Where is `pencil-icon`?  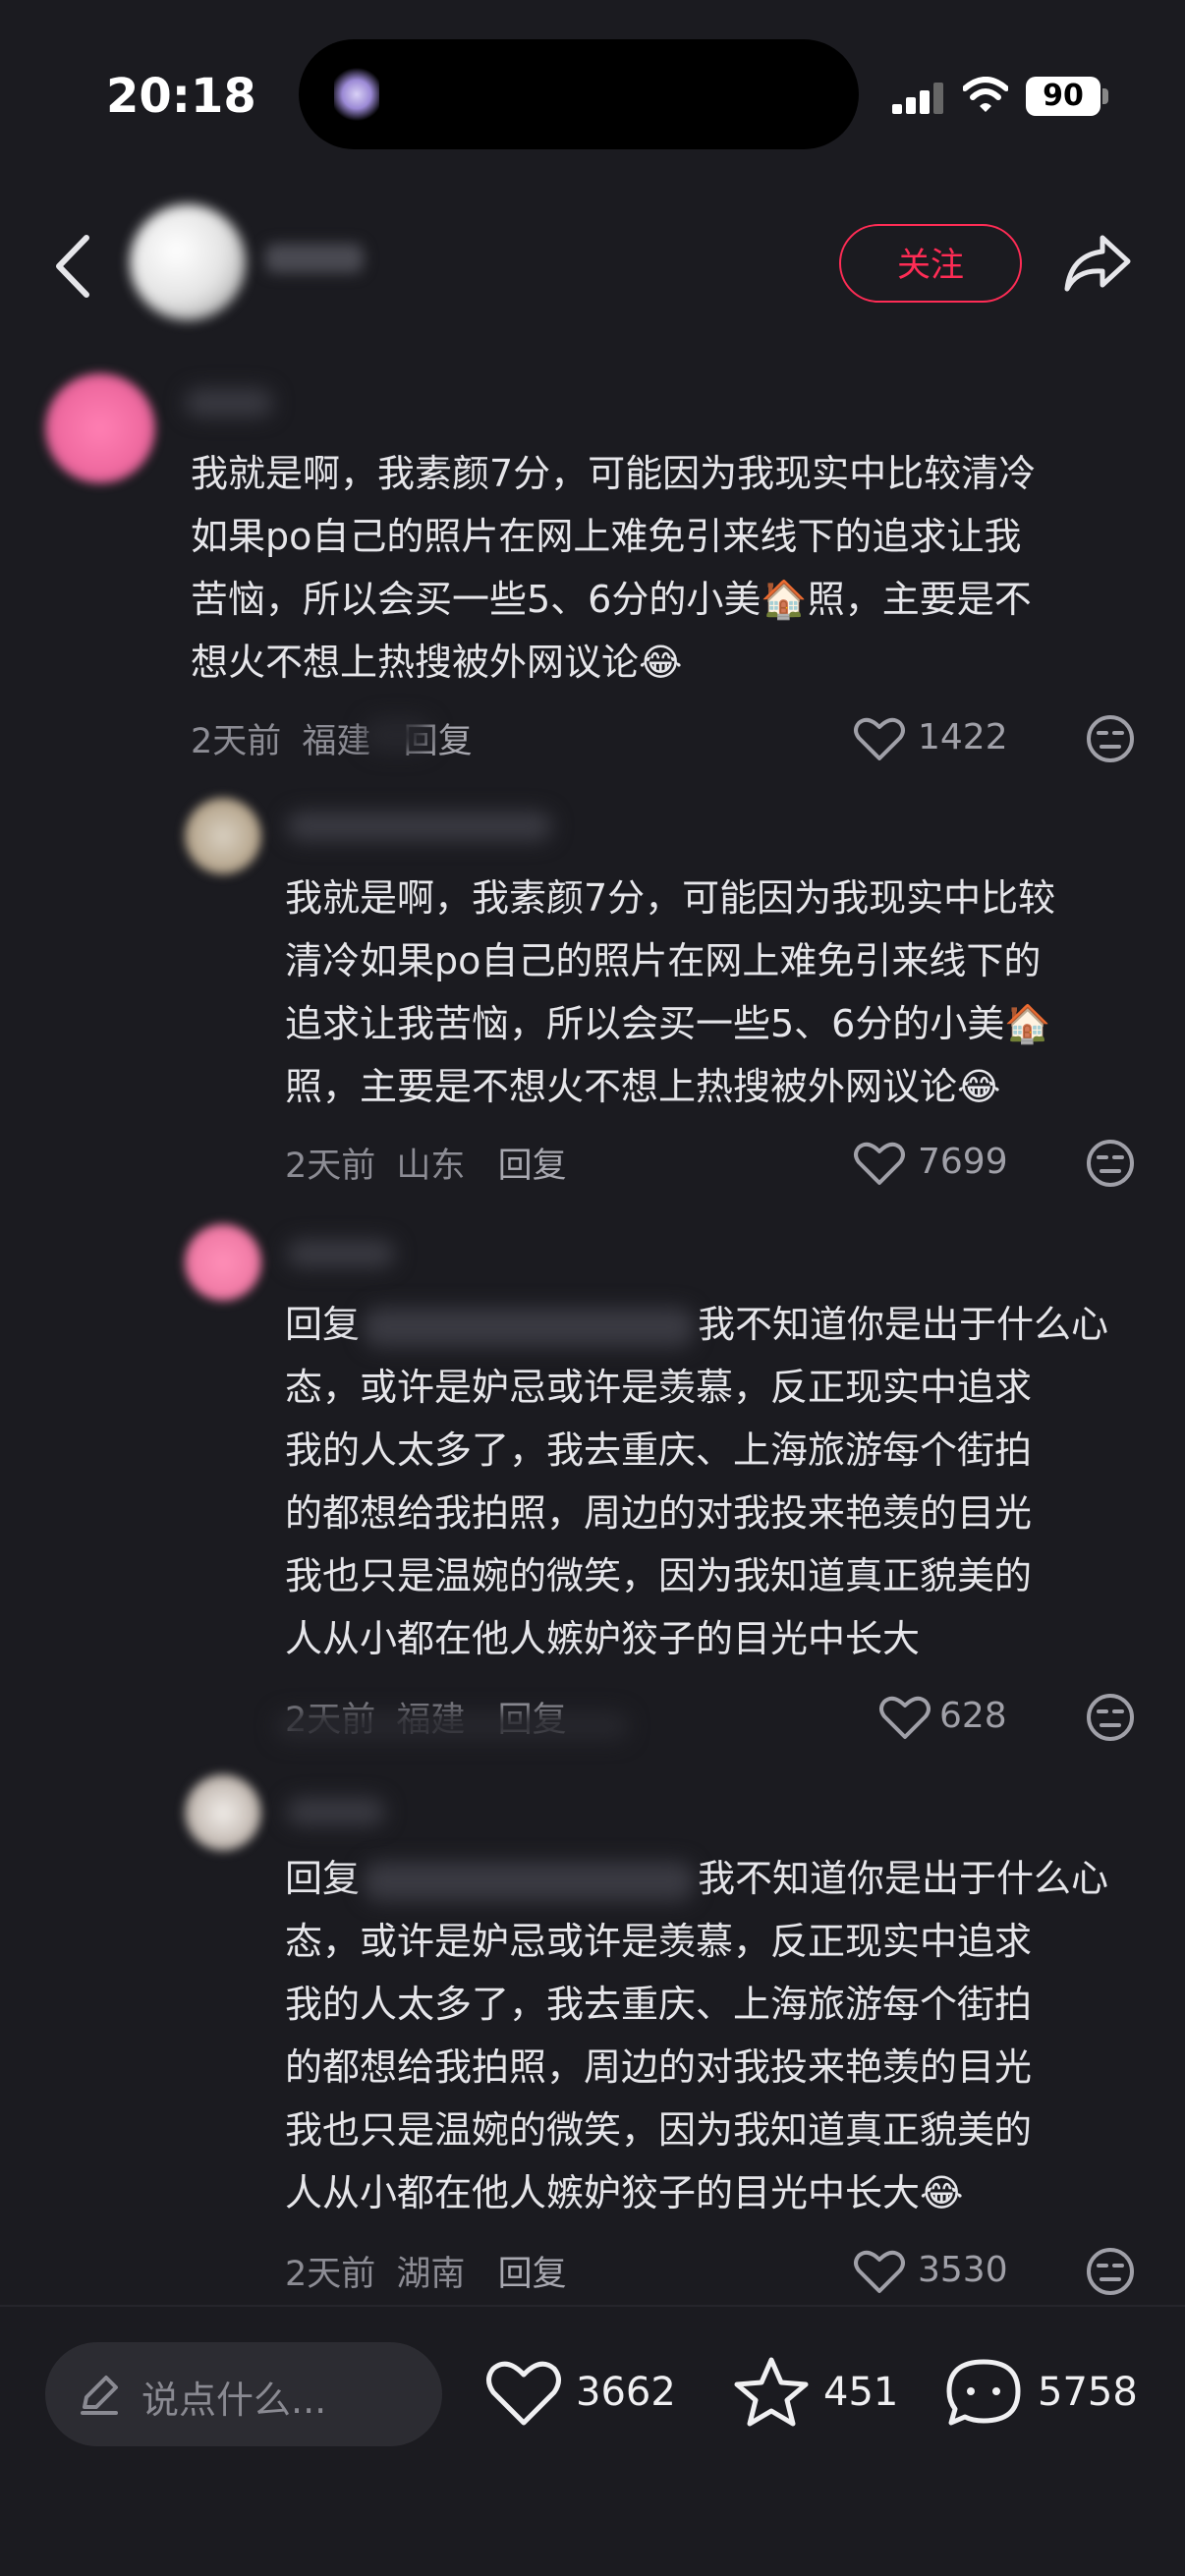
pencil-icon is located at coordinates (100, 2395).